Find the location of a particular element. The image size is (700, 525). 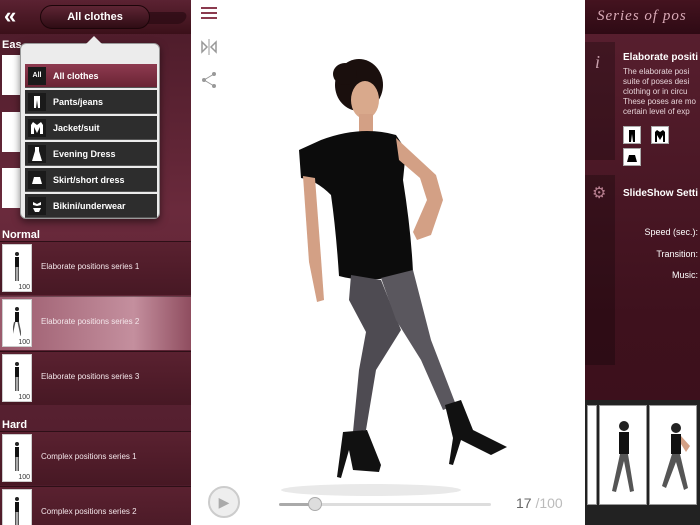

list-item-label: Complex positions series 2 is located at coordinates (89, 511).